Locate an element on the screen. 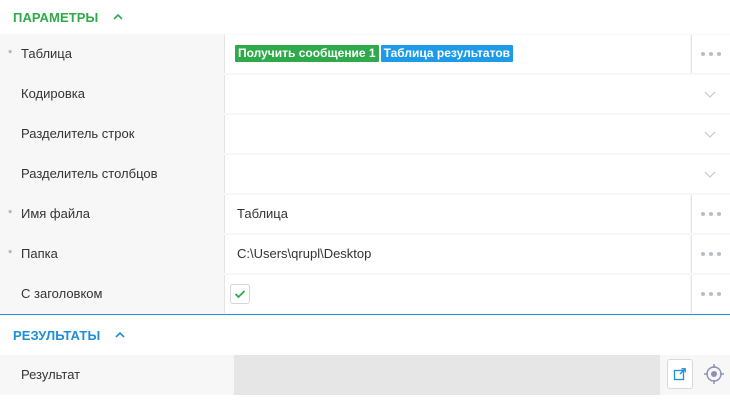 The width and height of the screenshot is (730, 401). param-row-header: С заголовком is located at coordinates (365, 294).